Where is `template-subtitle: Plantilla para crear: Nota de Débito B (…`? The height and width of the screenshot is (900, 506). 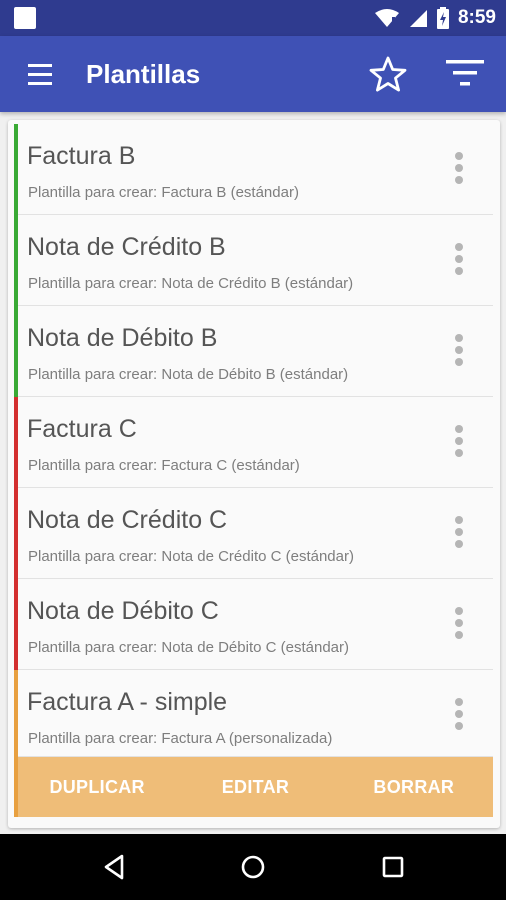
template-subtitle: Plantilla para crear: Nota de Débito B (… is located at coordinates (188, 374).